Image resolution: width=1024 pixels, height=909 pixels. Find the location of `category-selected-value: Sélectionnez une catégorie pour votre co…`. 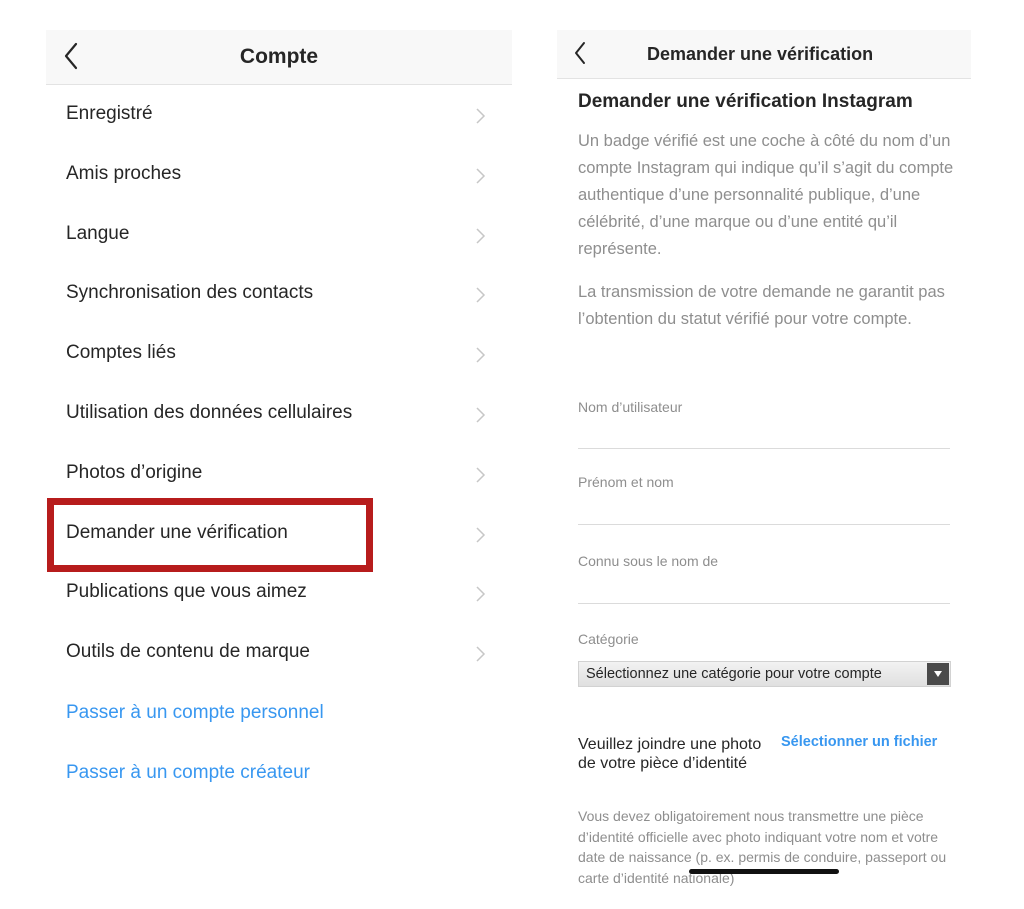

category-selected-value: Sélectionnez une catégorie pour votre co… is located at coordinates (734, 674).